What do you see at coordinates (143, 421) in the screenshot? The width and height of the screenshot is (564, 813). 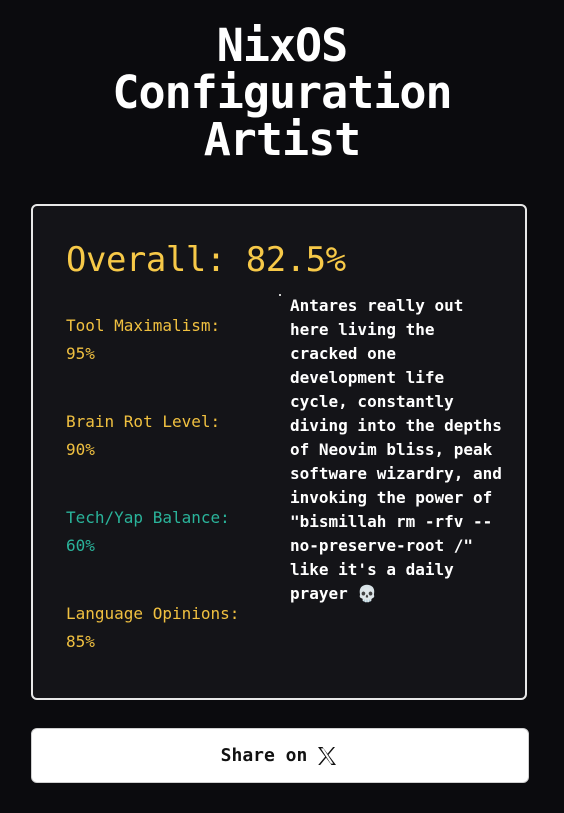 I see `metric-name: Brain Rot Level:` at bounding box center [143, 421].